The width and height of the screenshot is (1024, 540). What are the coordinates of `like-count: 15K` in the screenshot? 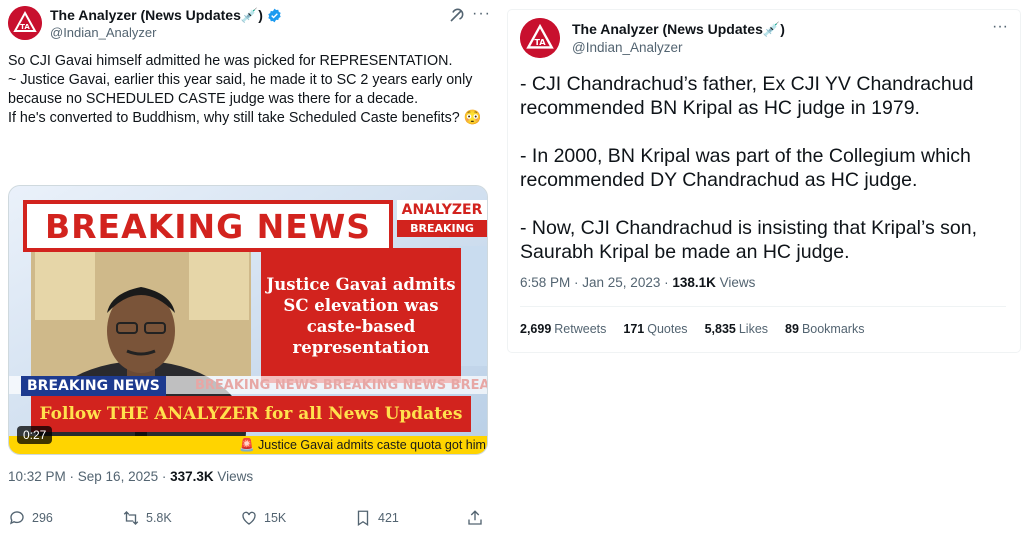 It's located at (275, 518).